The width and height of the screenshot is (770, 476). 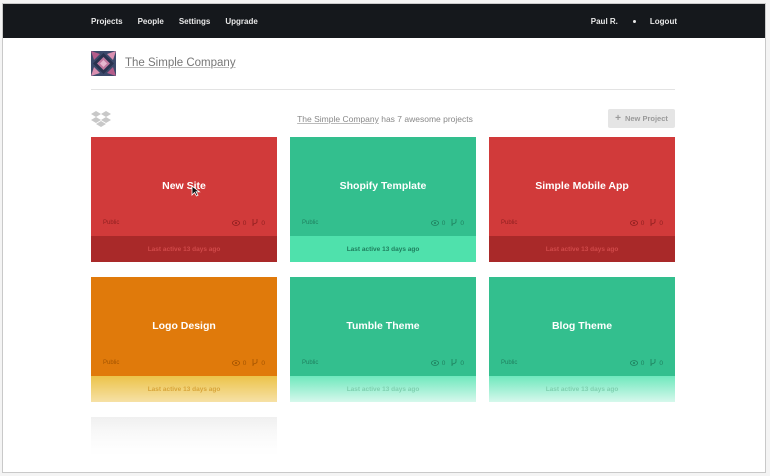 I want to click on project-title: Tumble Theme, so click(x=383, y=326).